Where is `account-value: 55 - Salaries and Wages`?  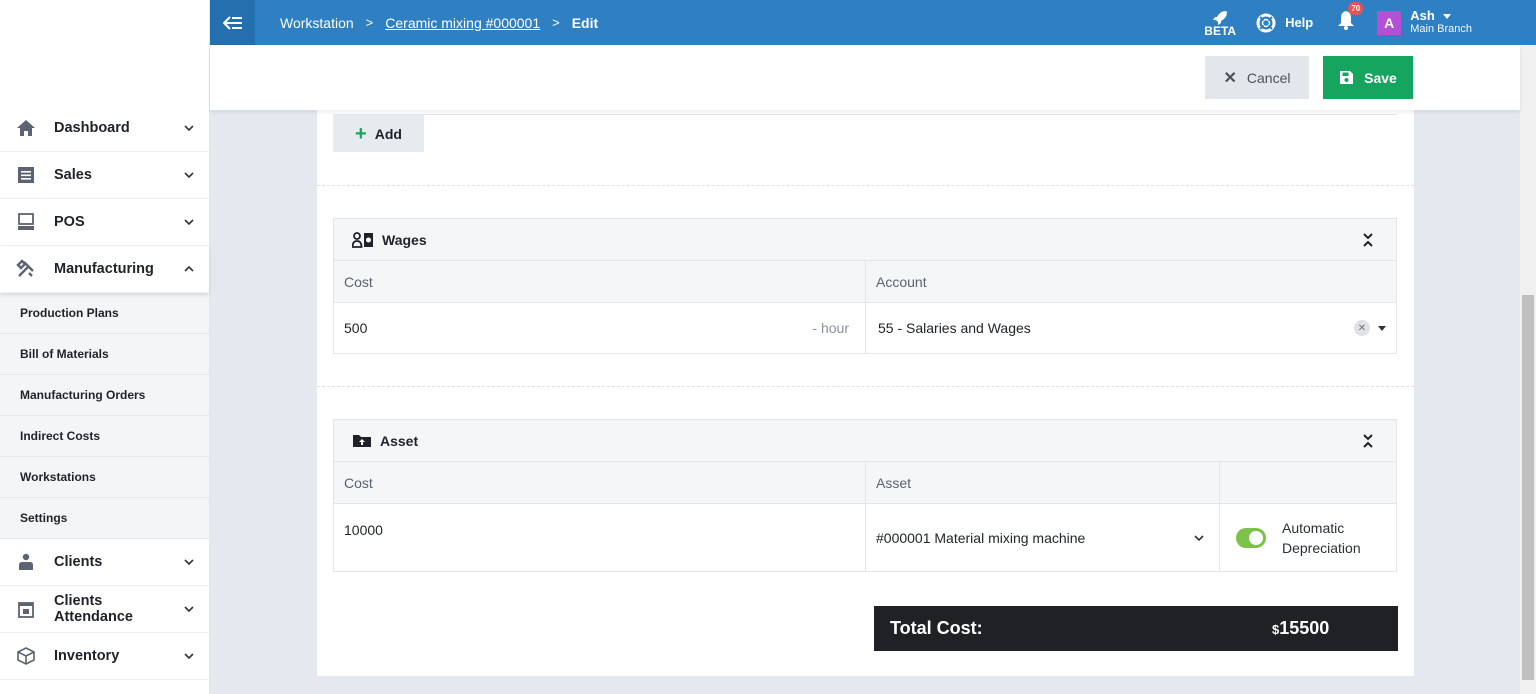
account-value: 55 - Salaries and Wages is located at coordinates (954, 328).